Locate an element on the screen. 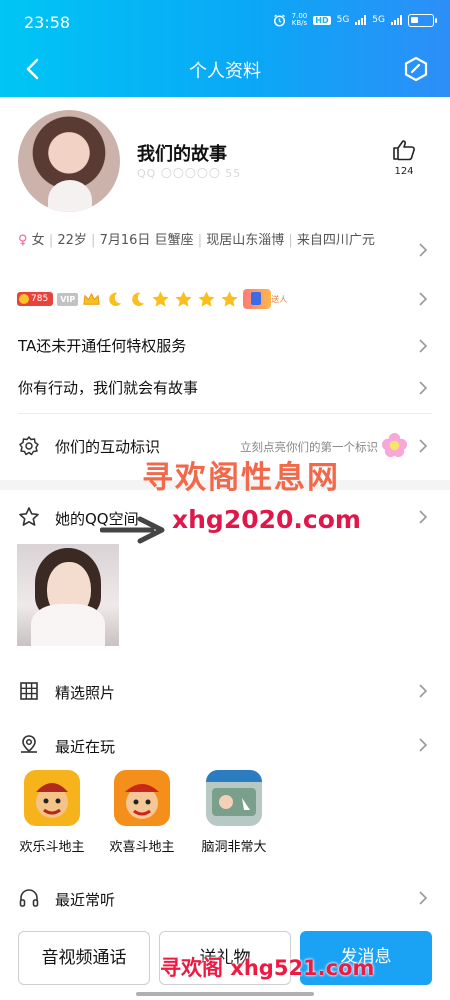 The width and height of the screenshot is (450, 1000). location: 现居山东淄博 is located at coordinates (245, 240).